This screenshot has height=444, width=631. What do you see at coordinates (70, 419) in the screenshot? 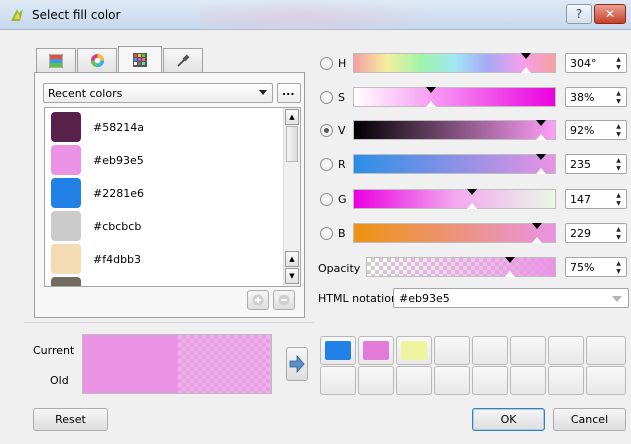
I see `reset-button: Reset` at bounding box center [70, 419].